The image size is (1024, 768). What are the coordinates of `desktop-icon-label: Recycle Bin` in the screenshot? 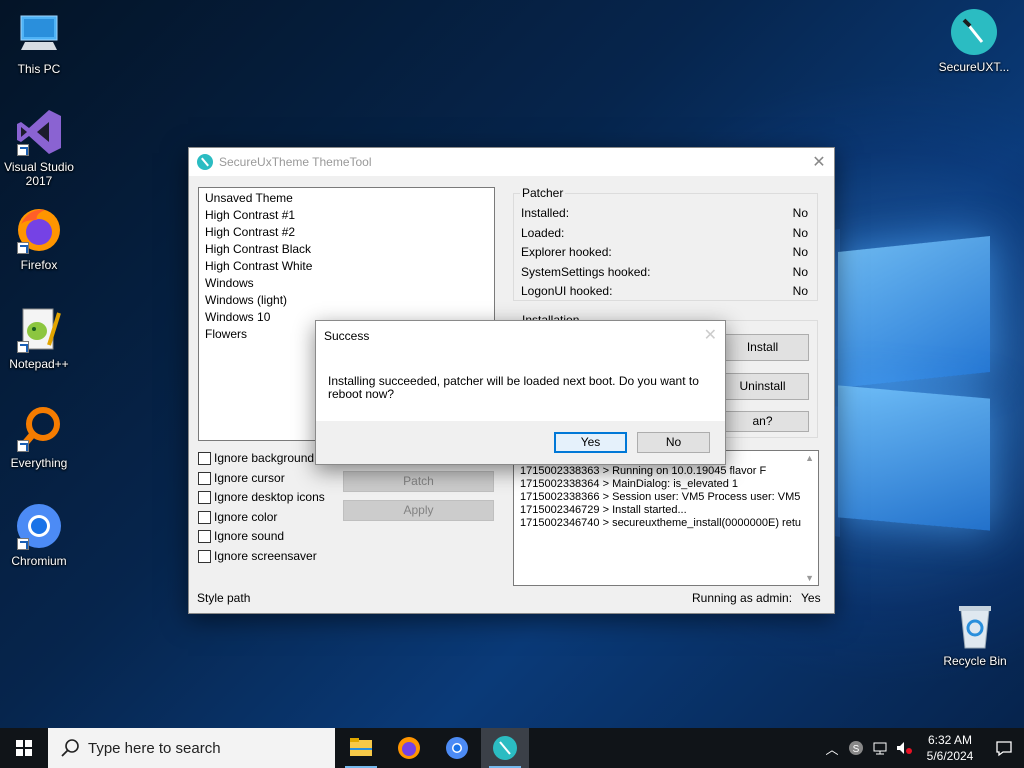 It's located at (975, 661).